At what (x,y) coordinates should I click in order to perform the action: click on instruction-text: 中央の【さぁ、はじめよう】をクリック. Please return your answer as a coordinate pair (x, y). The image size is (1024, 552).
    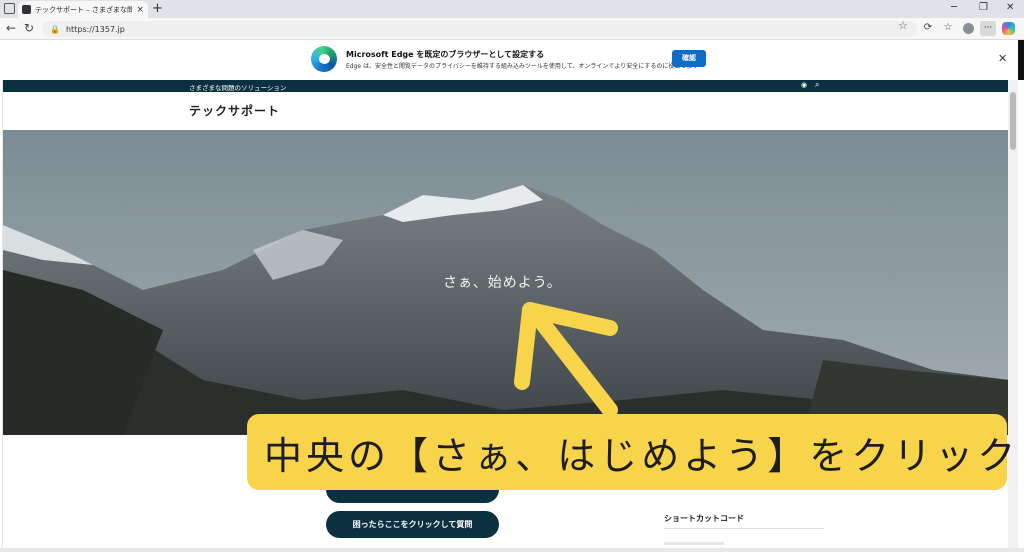
    Looking at the image, I should click on (642, 456).